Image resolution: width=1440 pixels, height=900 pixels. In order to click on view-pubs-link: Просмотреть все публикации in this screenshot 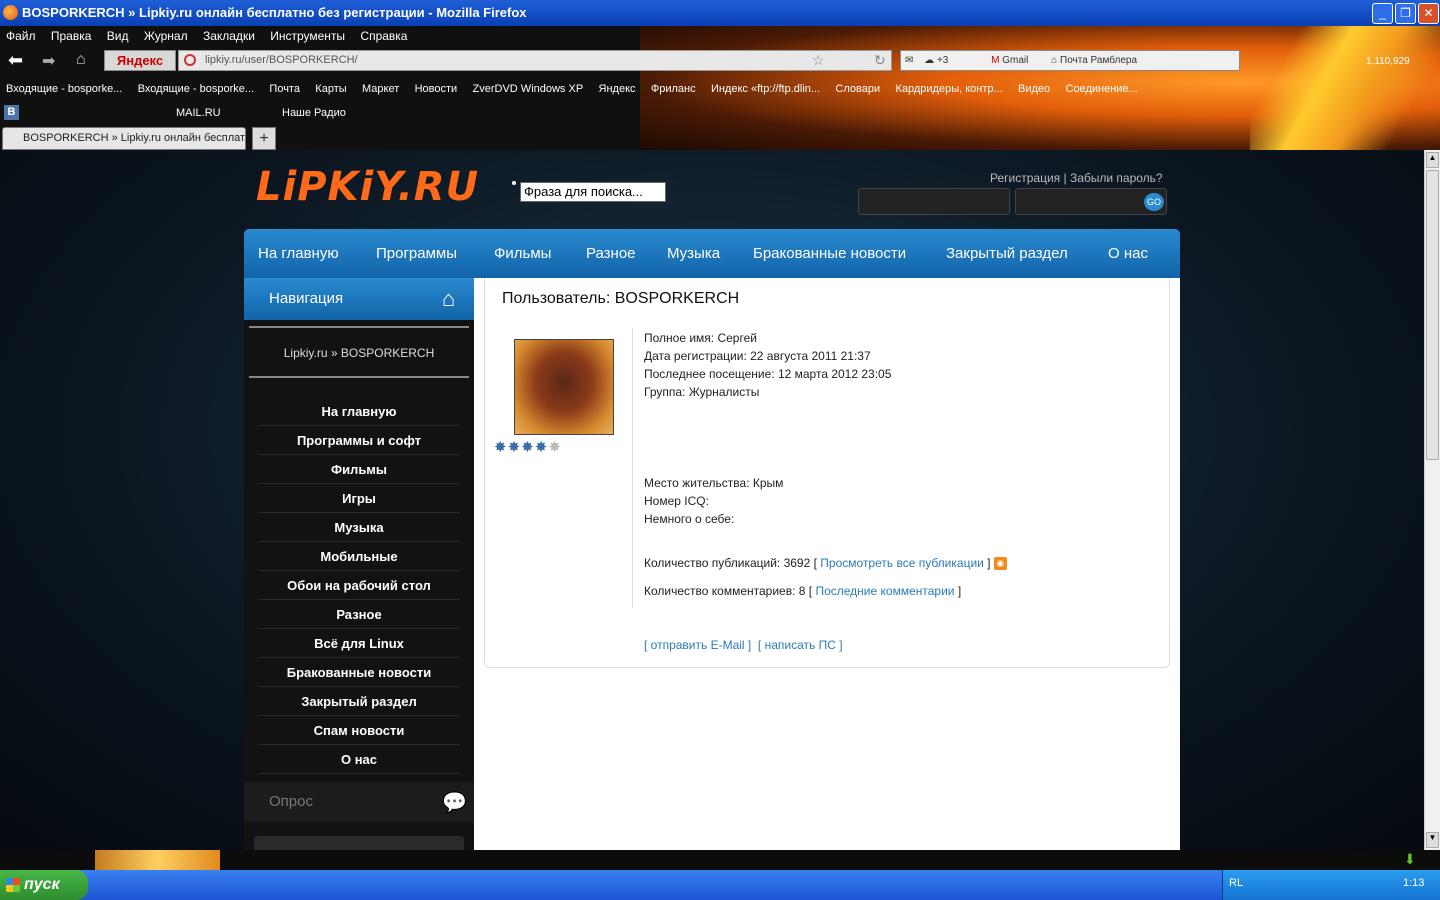, I will do `click(902, 563)`.